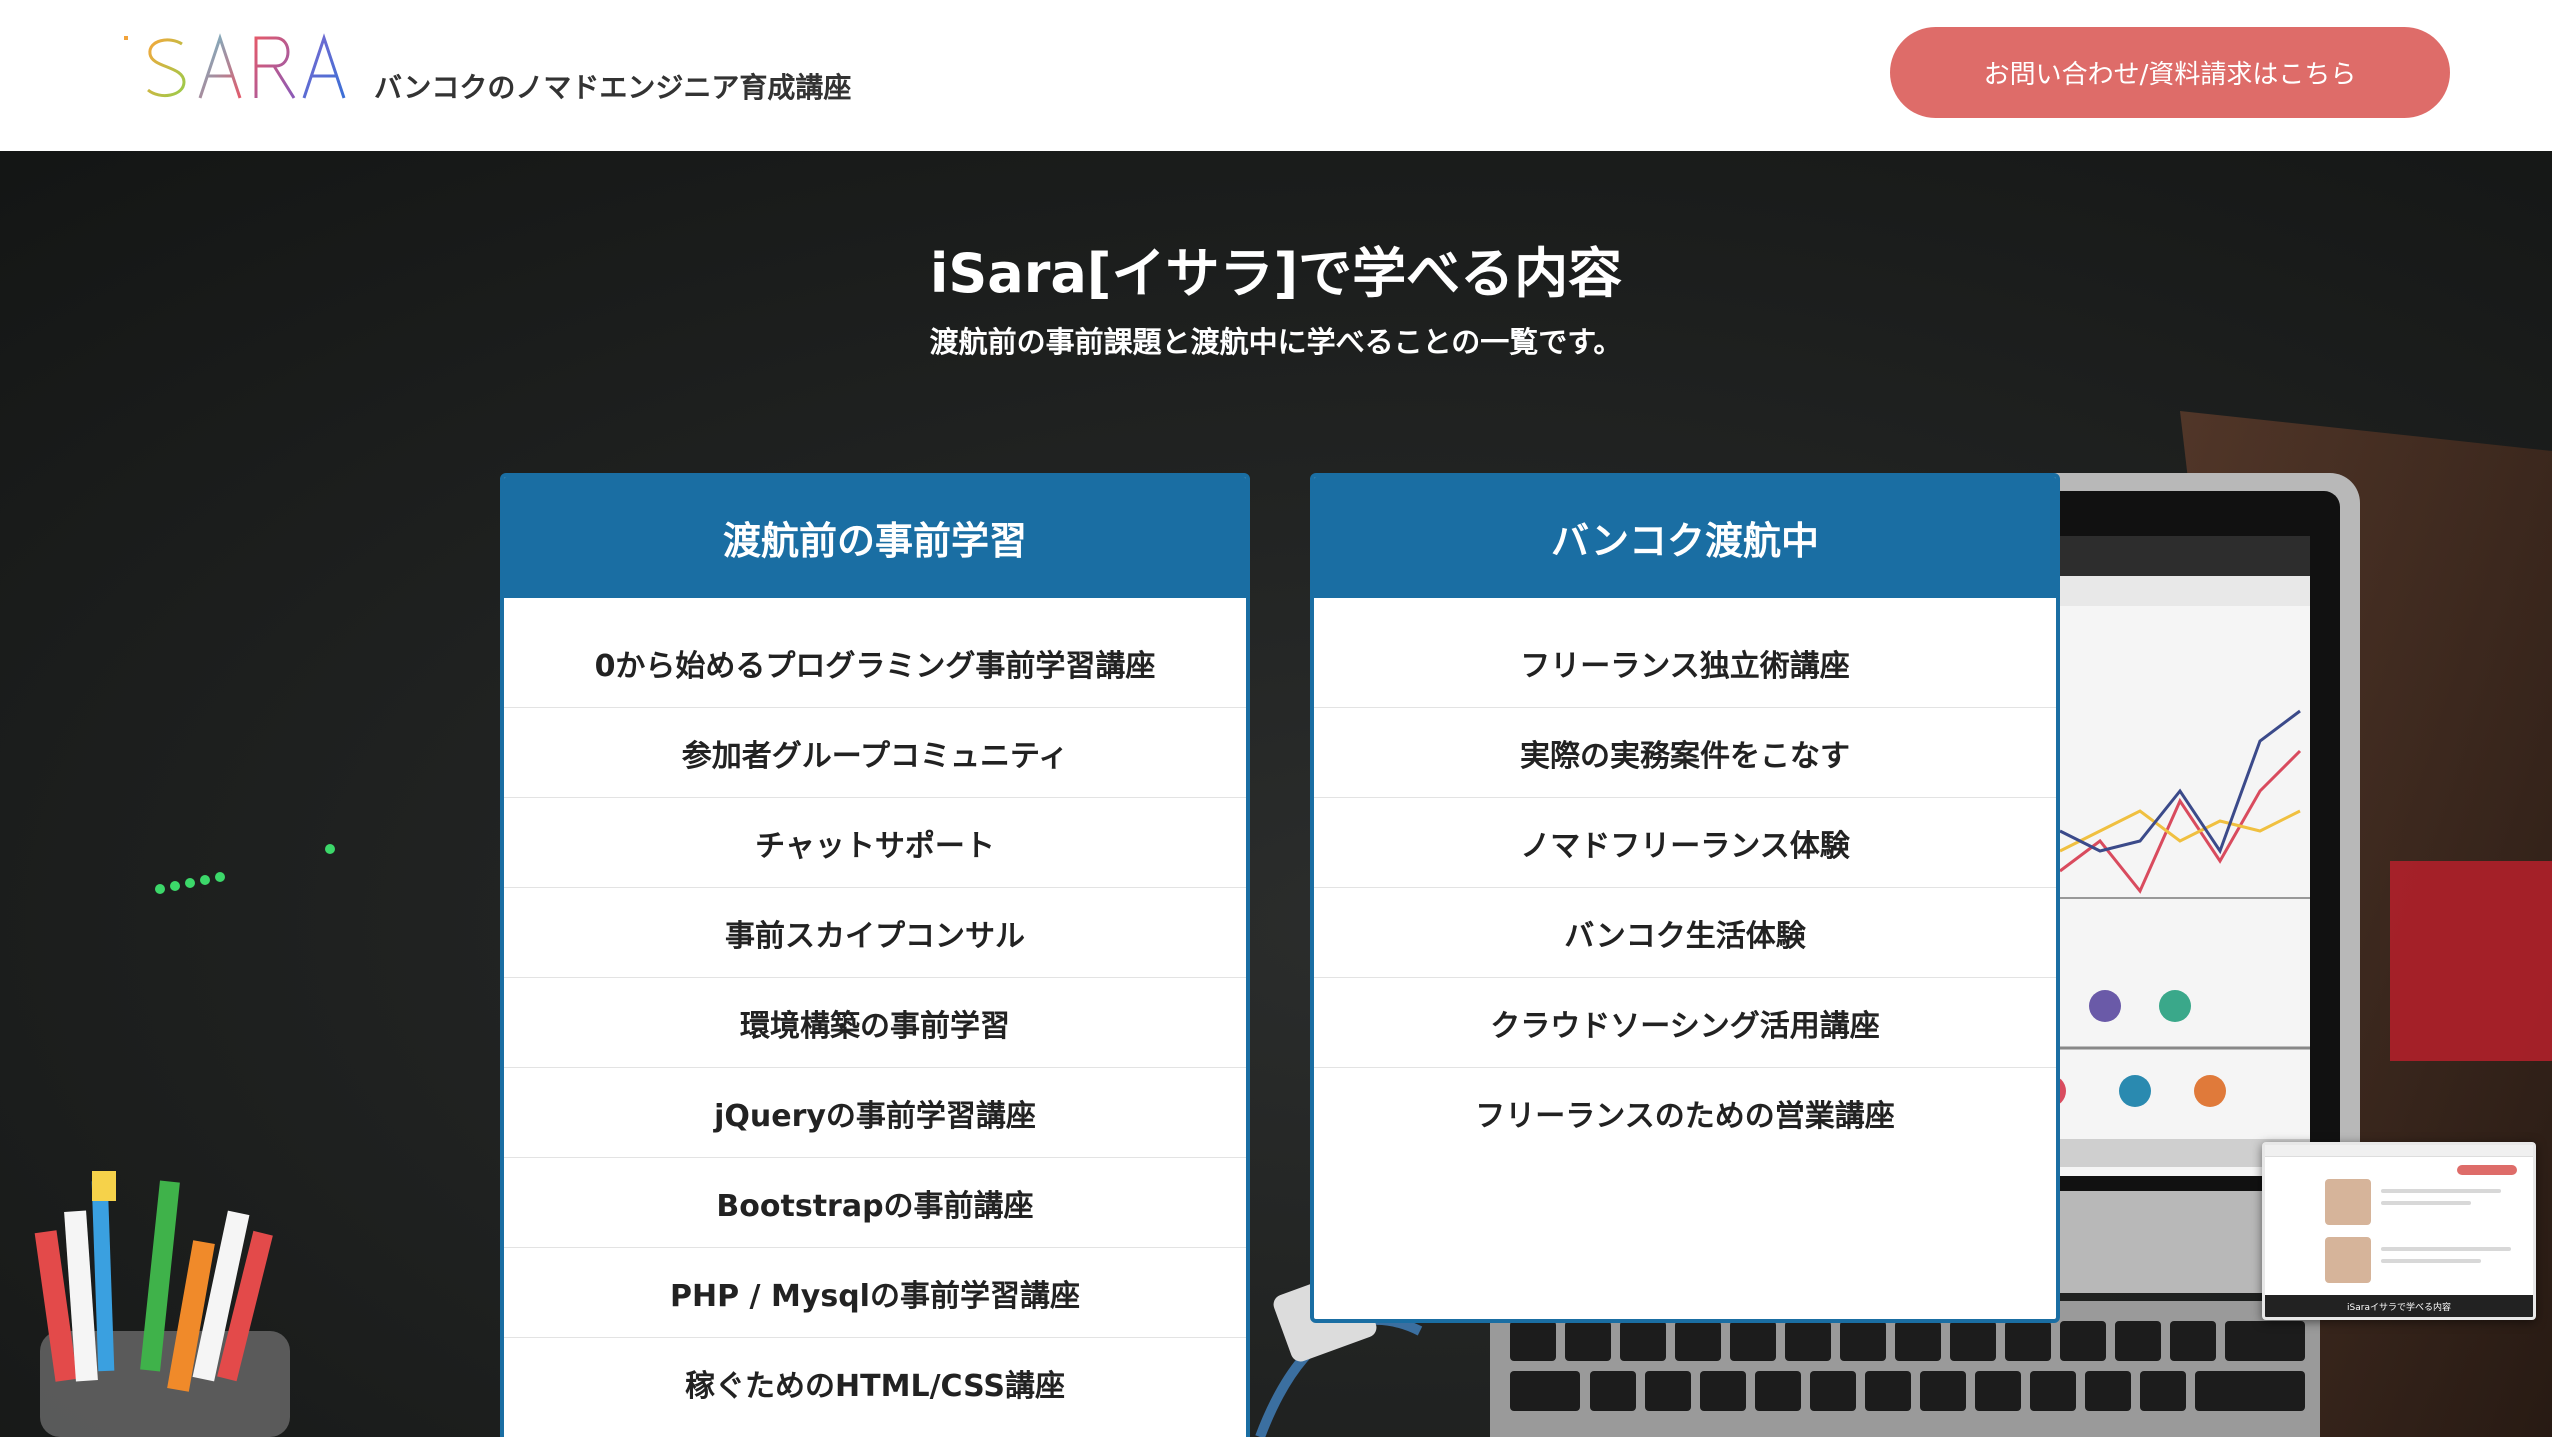 This screenshot has height=1437, width=2552. What do you see at coordinates (2170, 72) in the screenshot?
I see `contact-request-button: お問い合わせ/資料請求はこちら` at bounding box center [2170, 72].